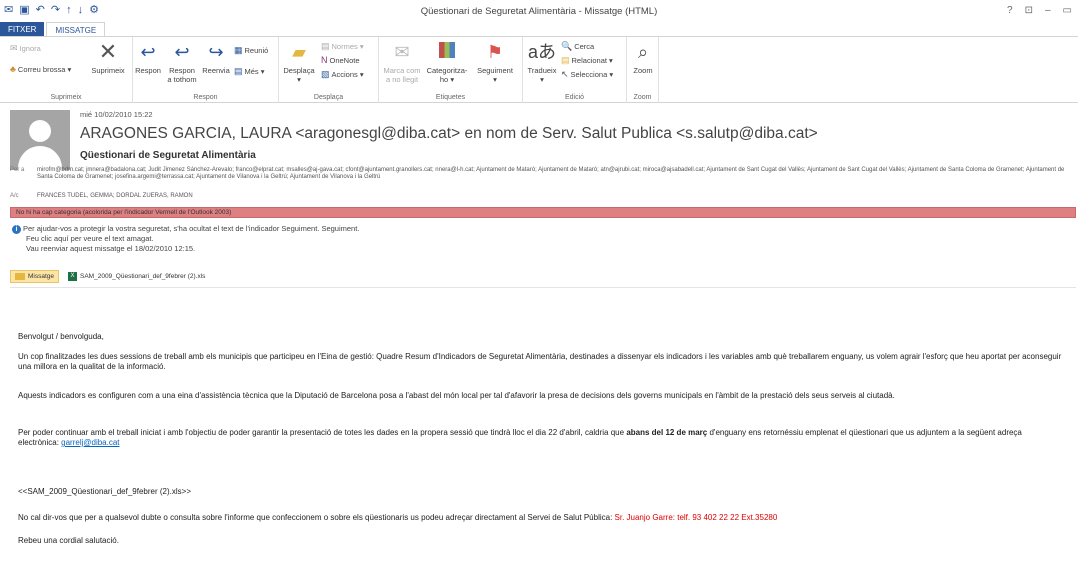  What do you see at coordinates (17, 170) in the screenshot?
I see `to-label: Per a` at bounding box center [17, 170].